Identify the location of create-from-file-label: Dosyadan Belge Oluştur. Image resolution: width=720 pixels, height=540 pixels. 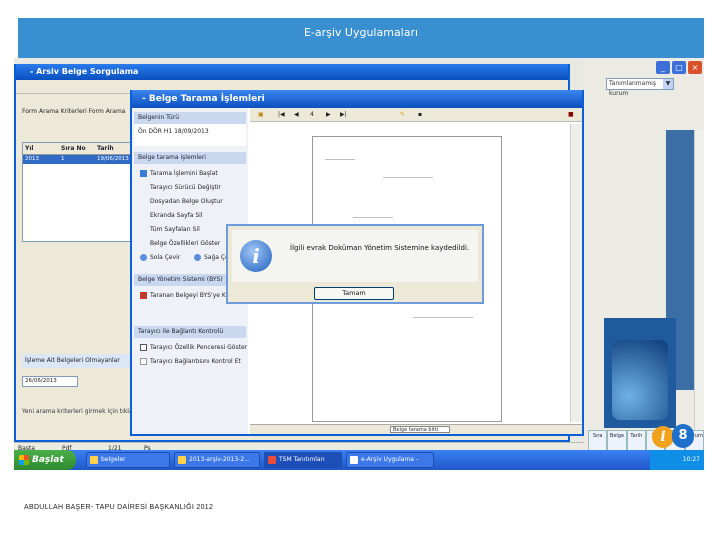
(186, 201).